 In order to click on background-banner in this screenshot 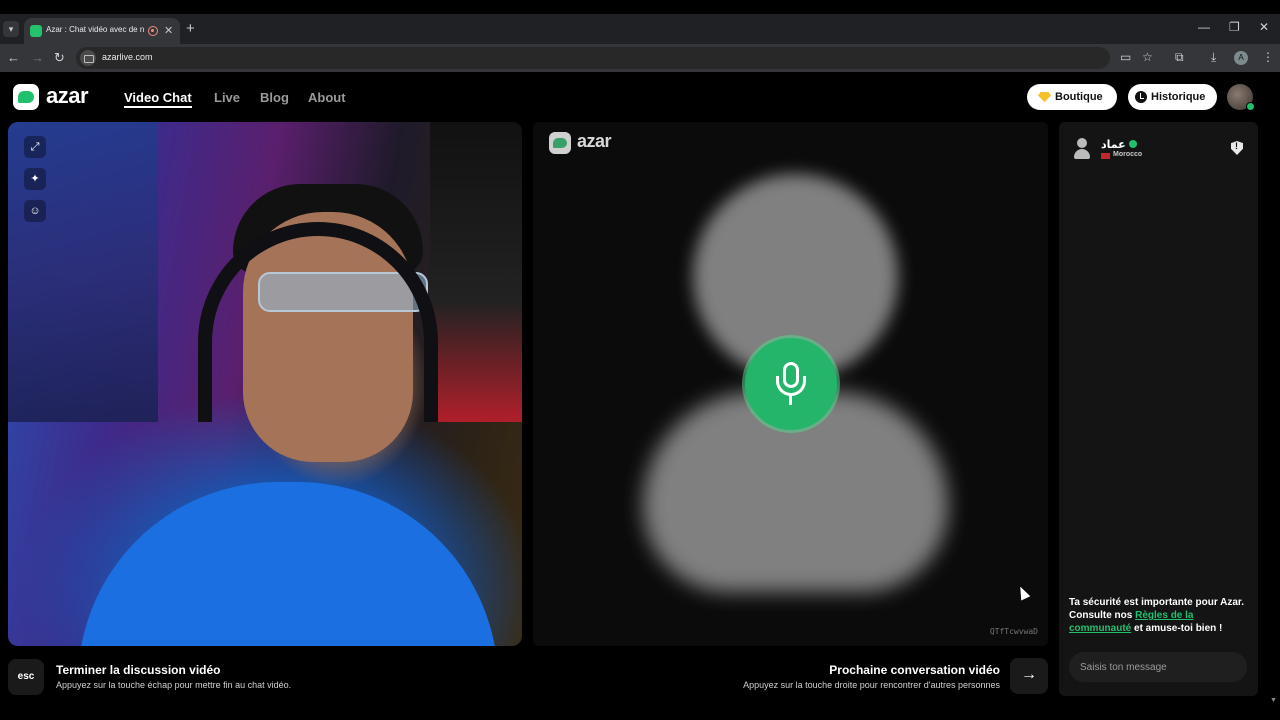, I will do `click(476, 272)`.